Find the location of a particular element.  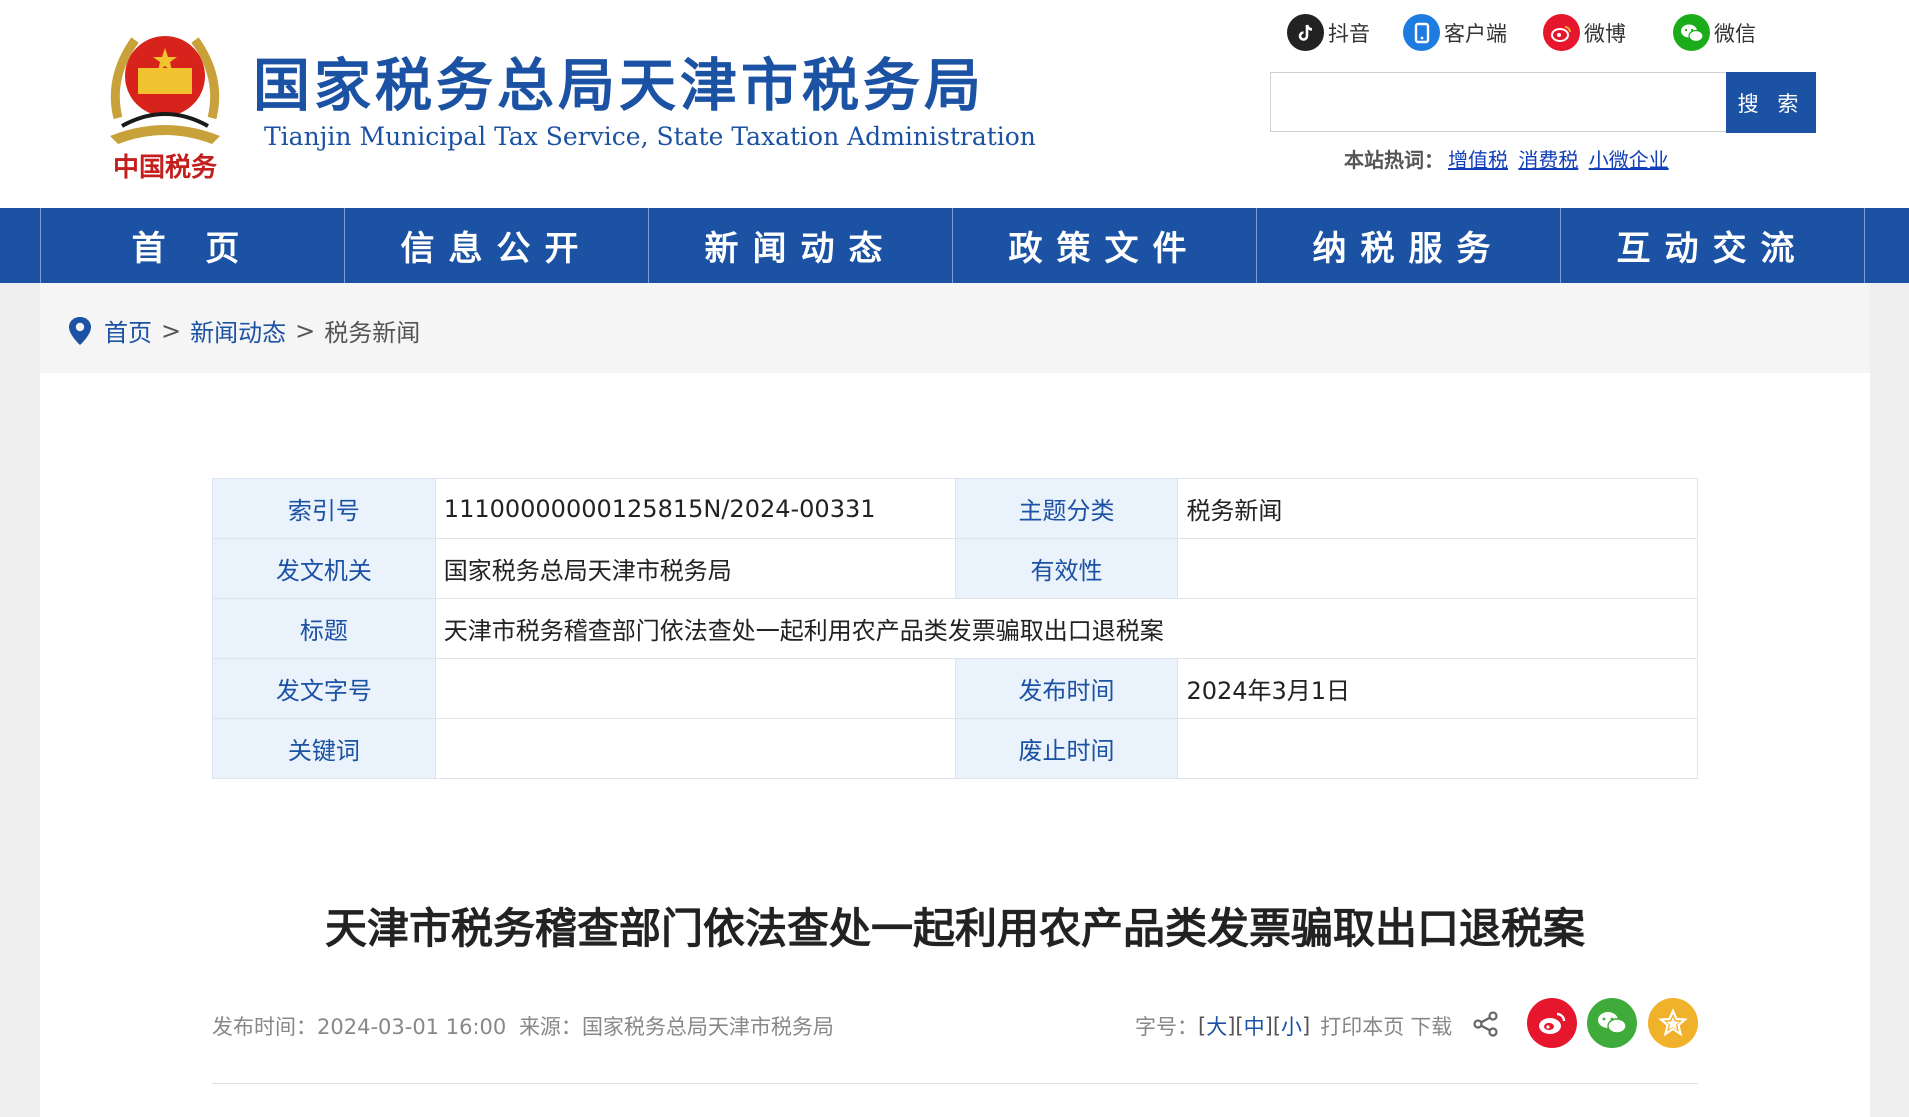

breadcrumb: 首页 > 新闻动态 > 税务新闻 is located at coordinates (244, 330).